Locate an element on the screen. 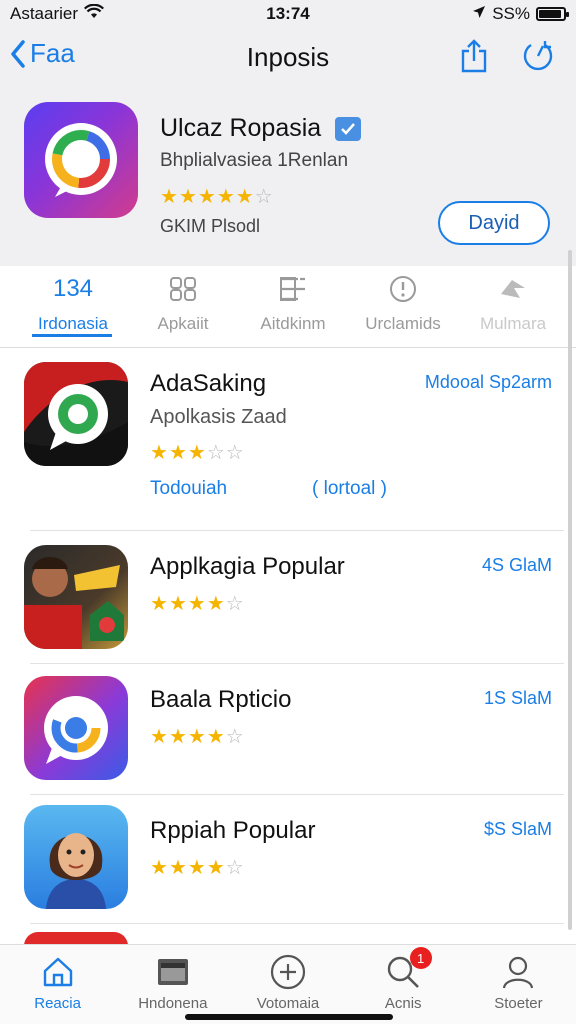 Image resolution: width=576 pixels, height=1024 pixels. tabbar-label: Acnis is located at coordinates (403, 1003).